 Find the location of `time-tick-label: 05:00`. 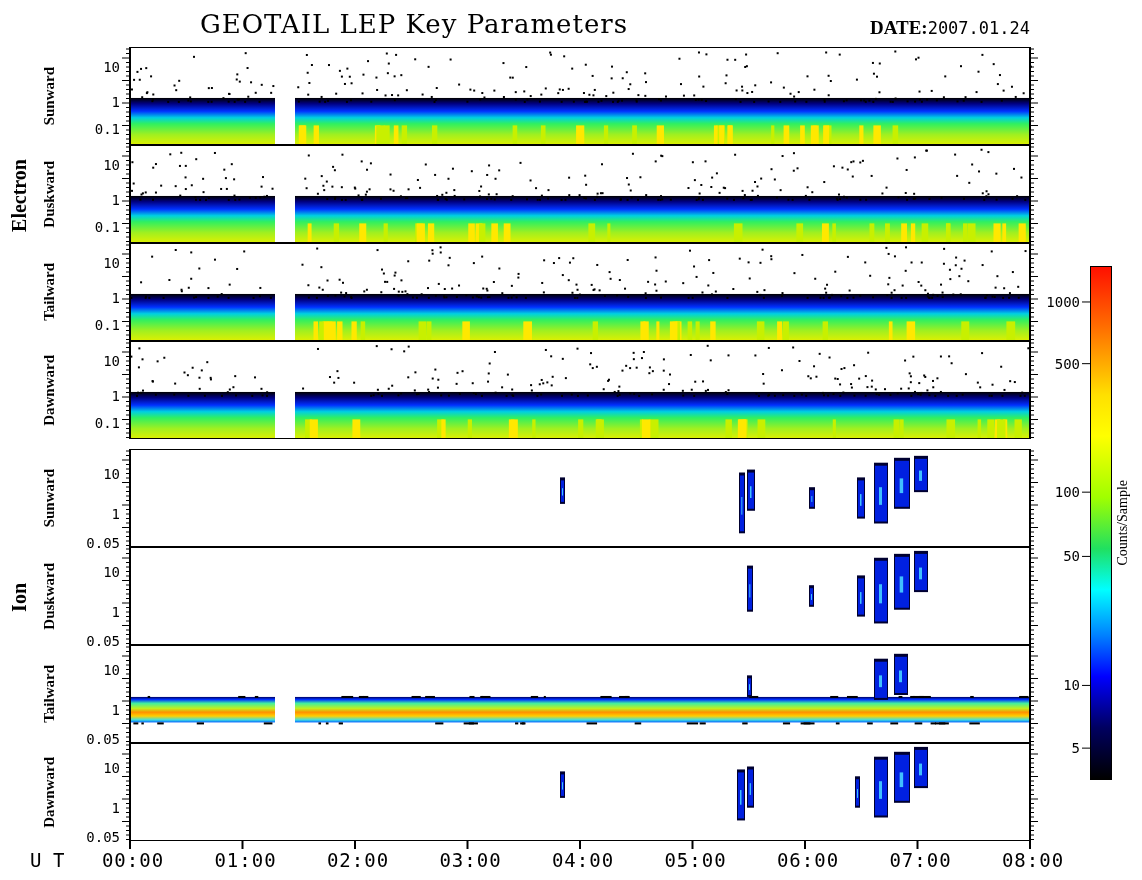

time-tick-label: 05:00 is located at coordinates (695, 860).